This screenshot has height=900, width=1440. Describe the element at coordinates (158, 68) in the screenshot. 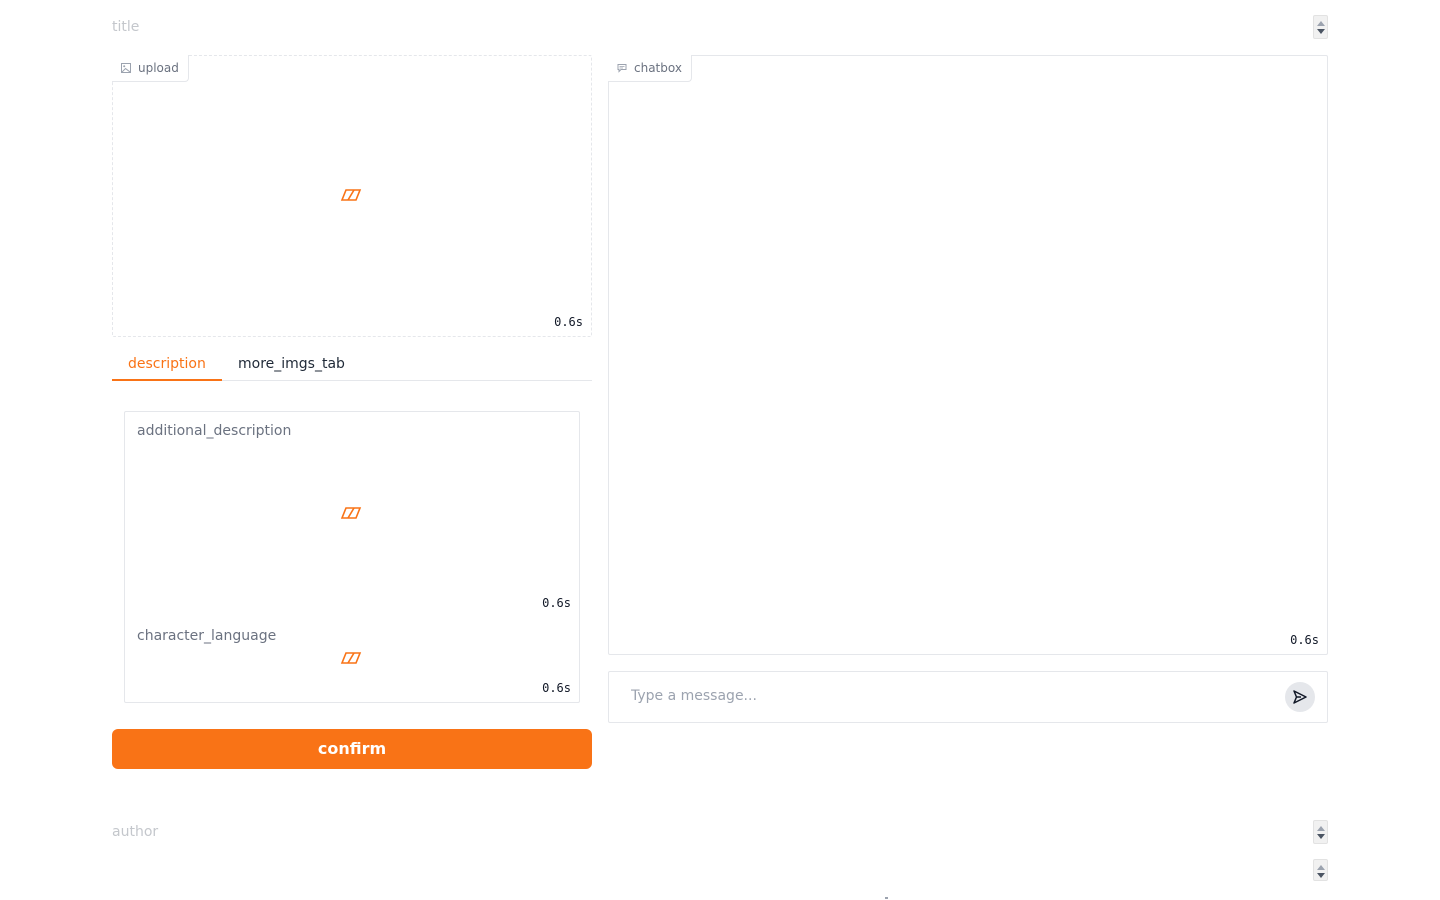

I see `upload-label-text: upload` at that location.